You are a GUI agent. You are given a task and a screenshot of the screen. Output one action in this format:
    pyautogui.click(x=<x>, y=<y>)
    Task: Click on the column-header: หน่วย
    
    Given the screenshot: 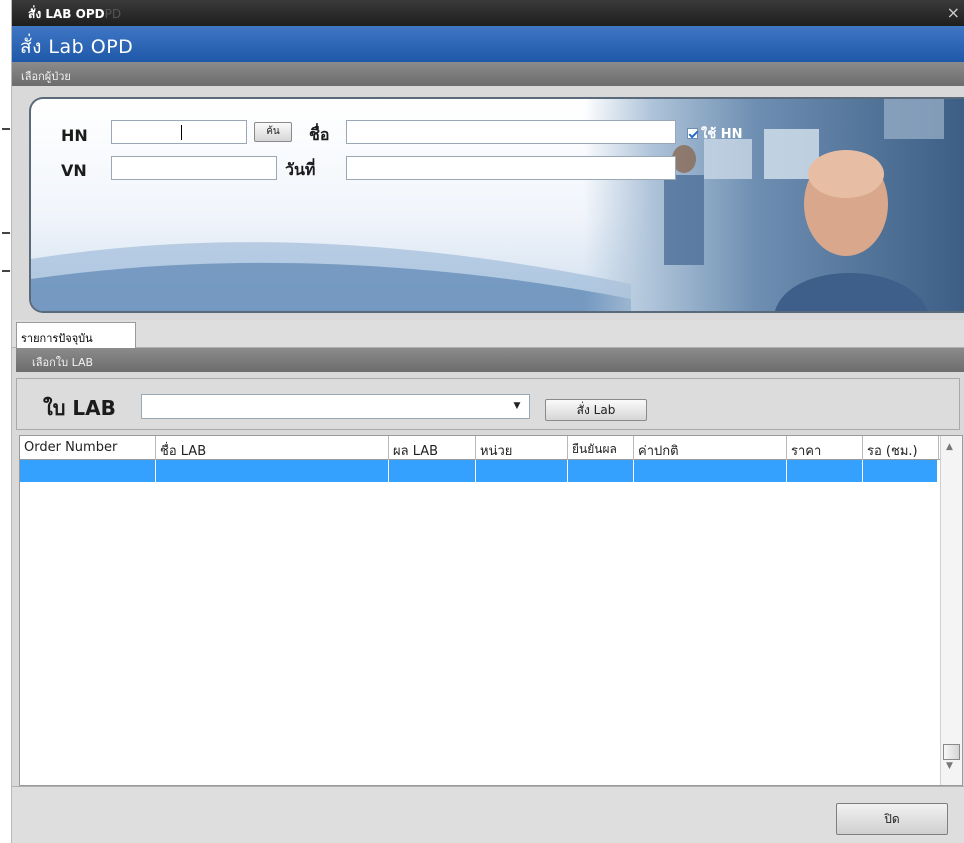 What is the action you would take?
    pyautogui.click(x=522, y=448)
    